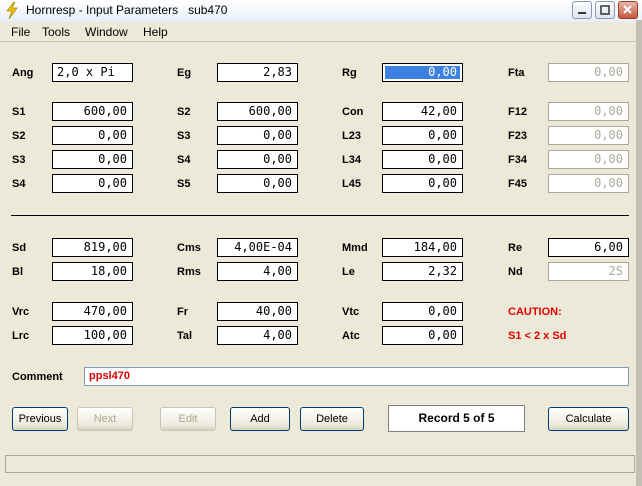  I want to click on menu-help: Help, so click(155, 32).